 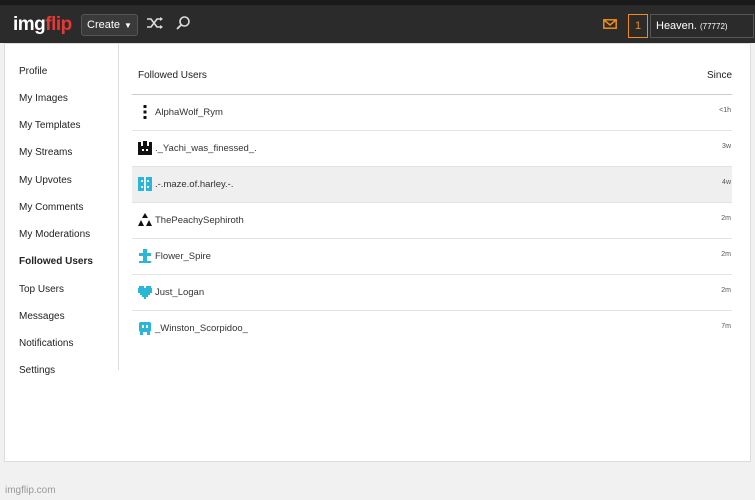 What do you see at coordinates (104, 25) in the screenshot?
I see `create-label: Create` at bounding box center [104, 25].